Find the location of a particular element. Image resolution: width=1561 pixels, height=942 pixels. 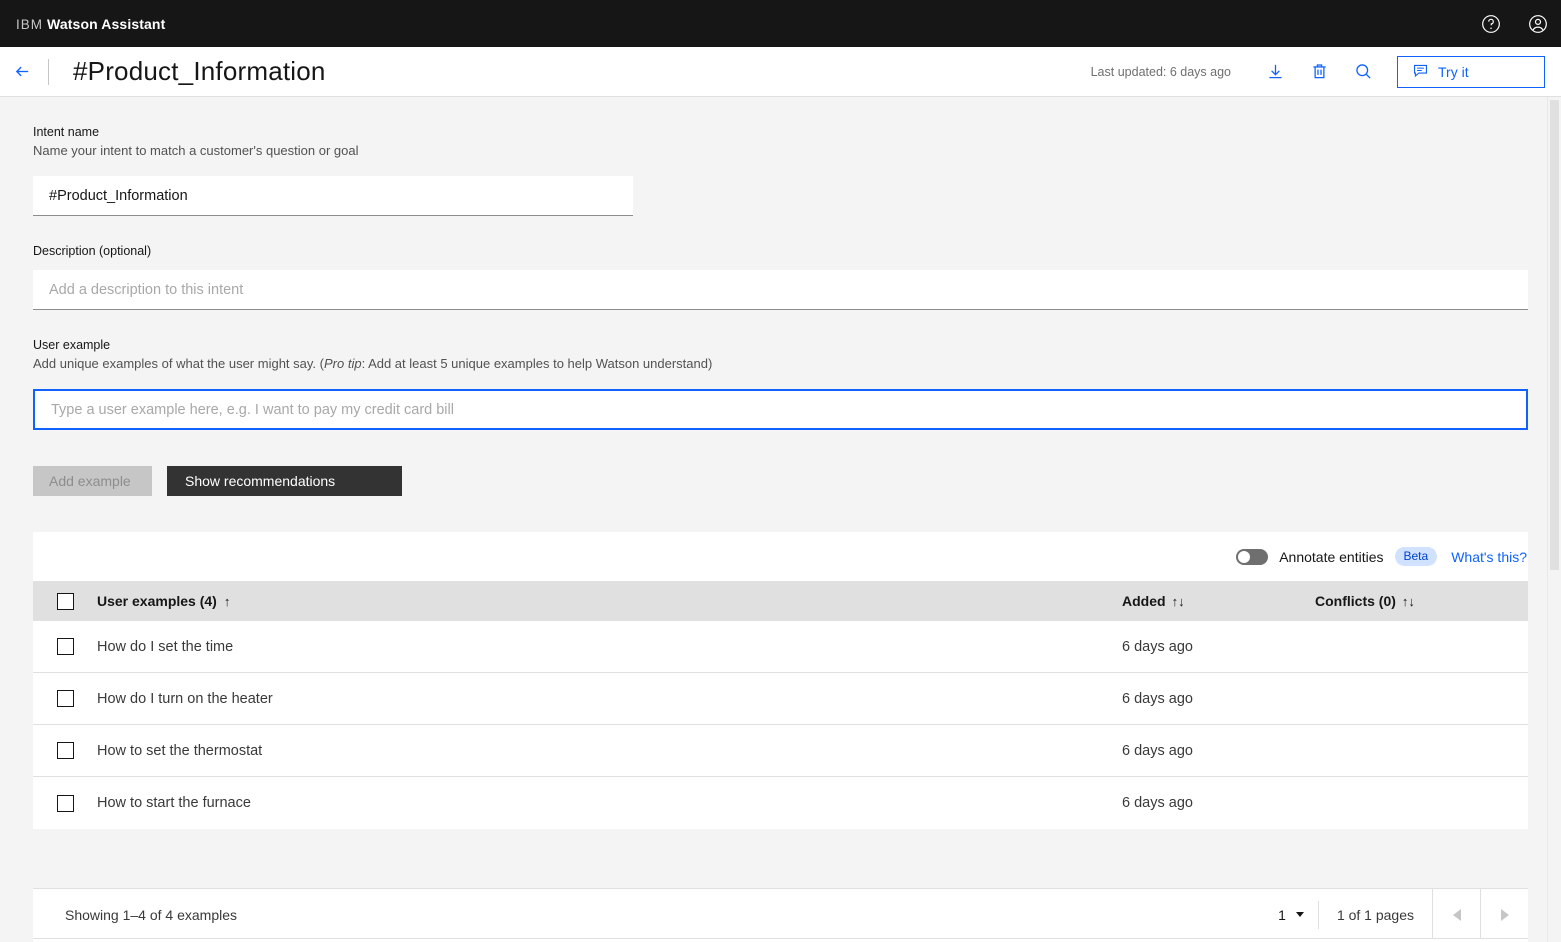

search-icon is located at coordinates (1363, 72).